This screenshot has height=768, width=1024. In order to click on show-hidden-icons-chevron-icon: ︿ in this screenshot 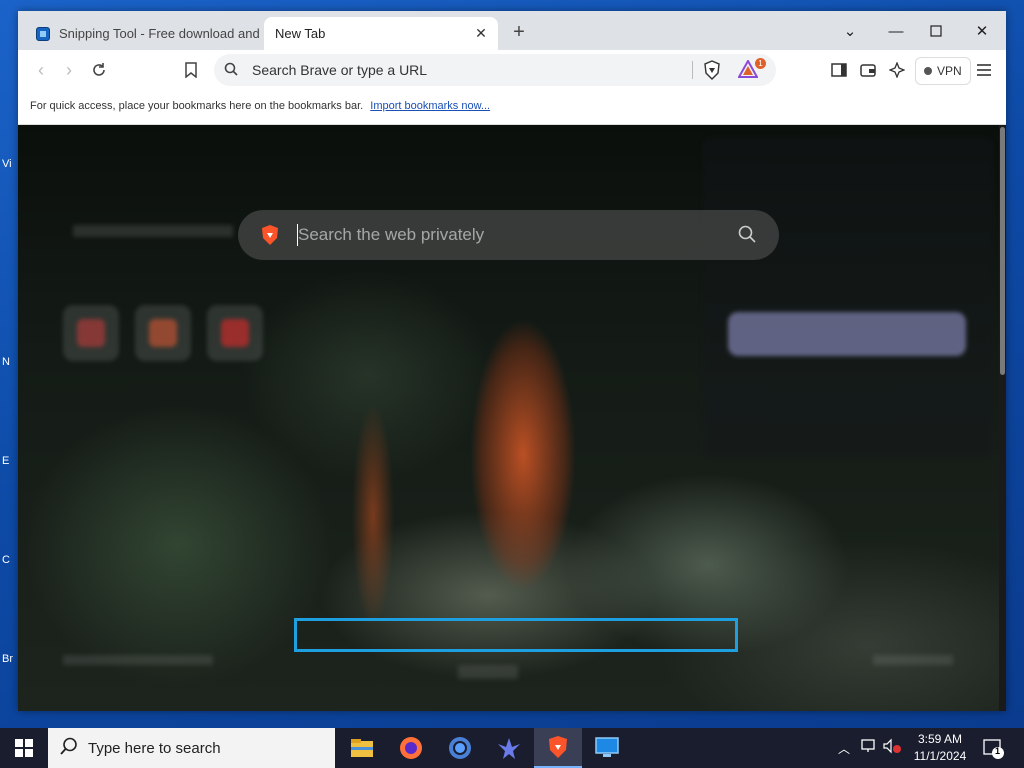, I will do `click(847, 748)`.